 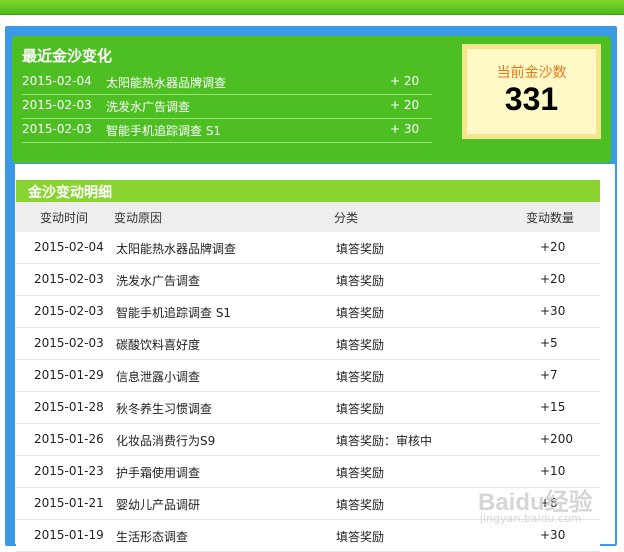 What do you see at coordinates (227, 82) in the screenshot?
I see `recent-row: 2015-02-04 太阳能热水器品牌调查 + 20` at bounding box center [227, 82].